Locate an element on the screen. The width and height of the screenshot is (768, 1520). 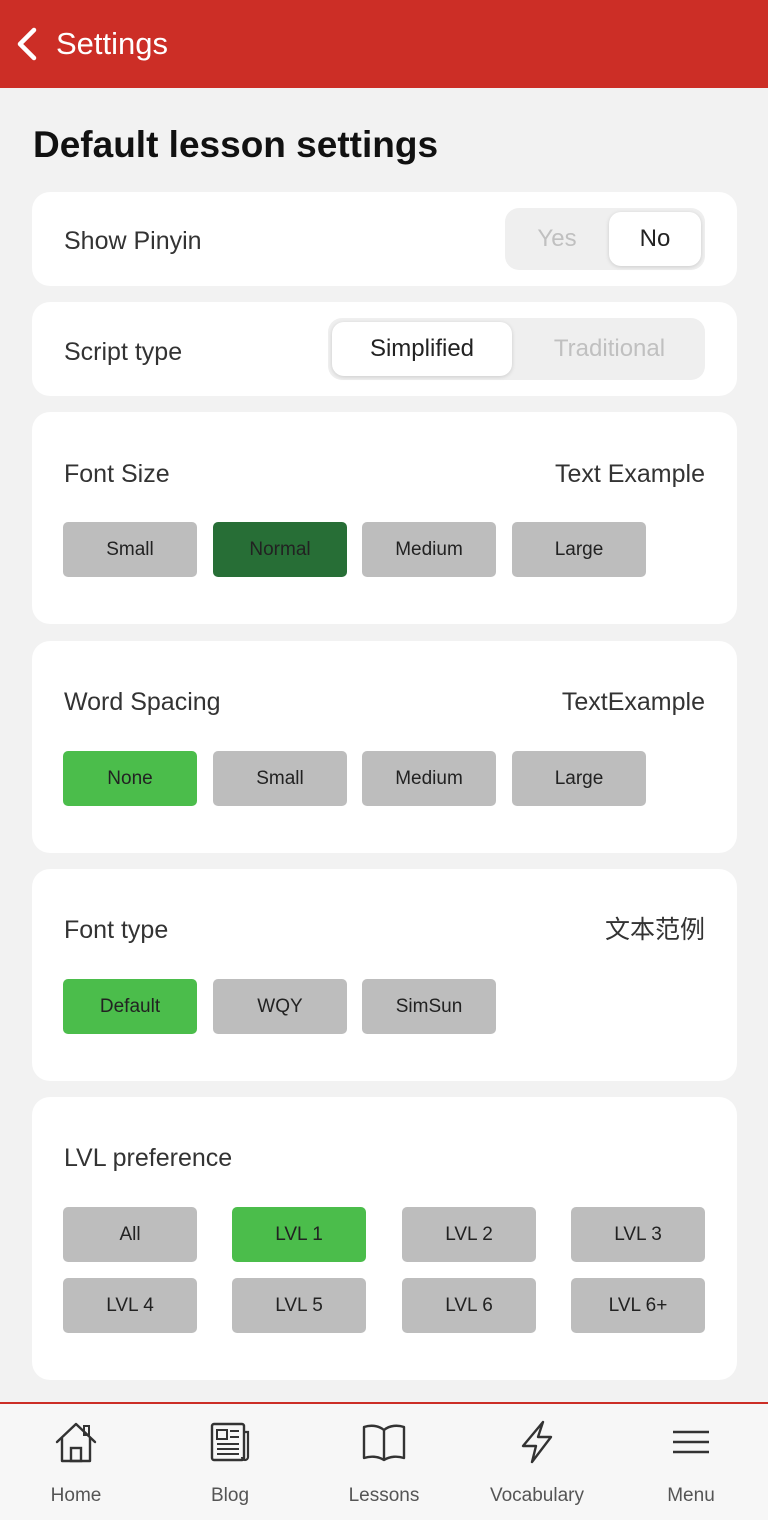
lvl-4-chip: LVL 4 is located at coordinates (130, 1305).